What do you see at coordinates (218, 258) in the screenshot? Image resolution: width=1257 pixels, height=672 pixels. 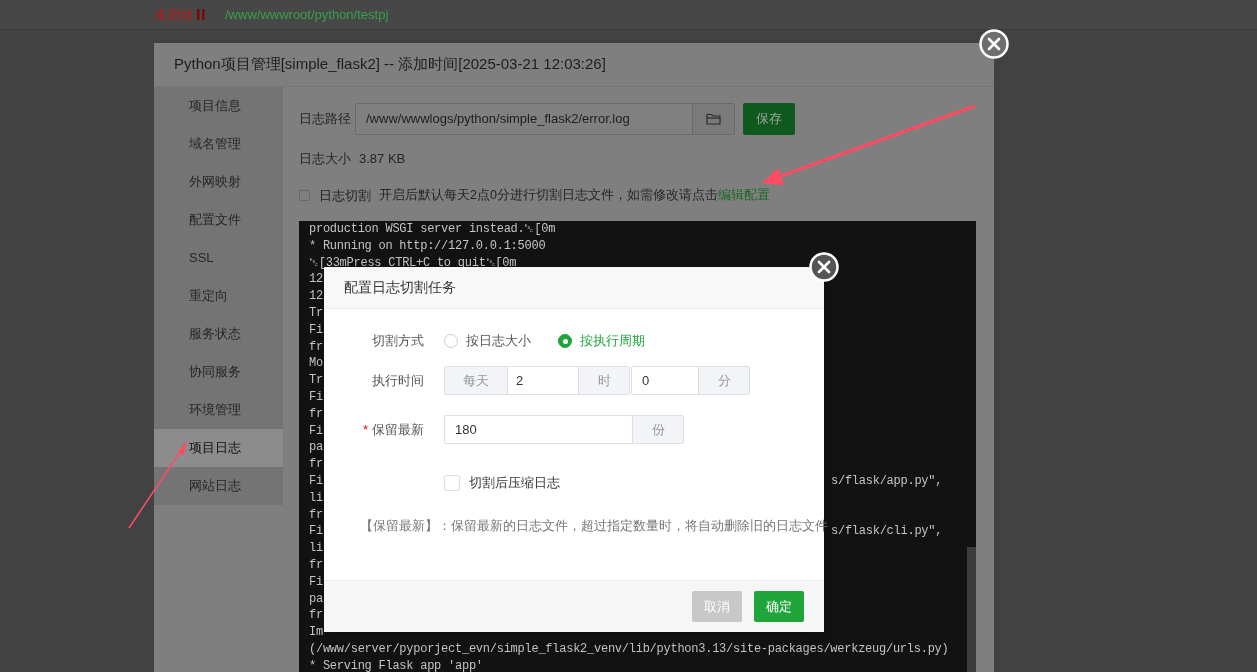 I see `sidebar-item: SSL` at bounding box center [218, 258].